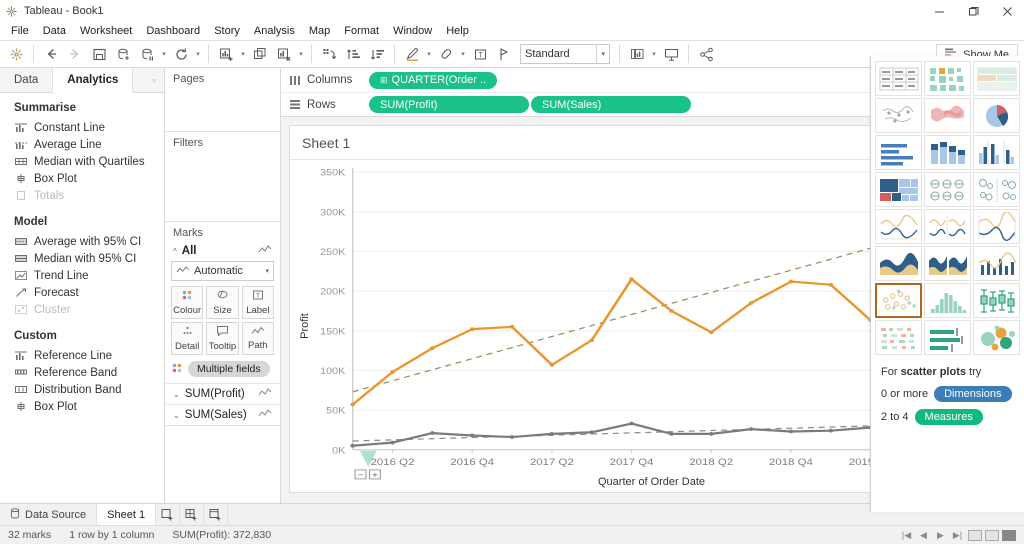 The height and width of the screenshot is (544, 1024). I want to click on analytics-item-reference-band: Reference Band, so click(82, 372).